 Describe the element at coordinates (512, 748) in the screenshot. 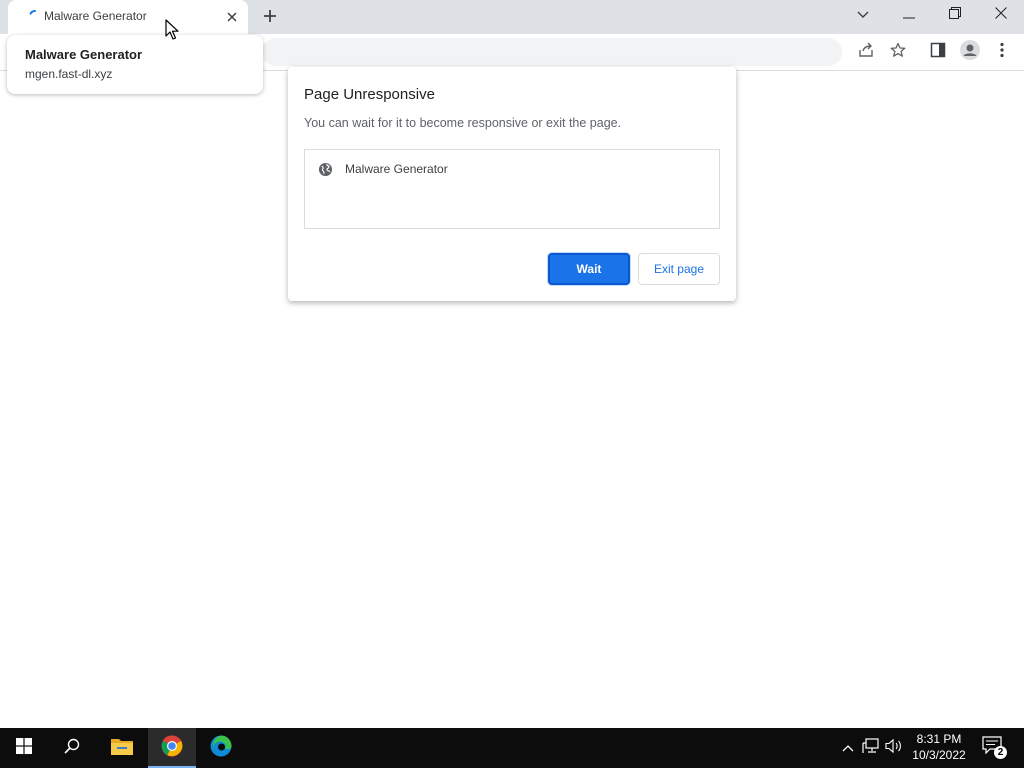

I see `taskbar: 8:31 PM 10/3/2022 2` at that location.